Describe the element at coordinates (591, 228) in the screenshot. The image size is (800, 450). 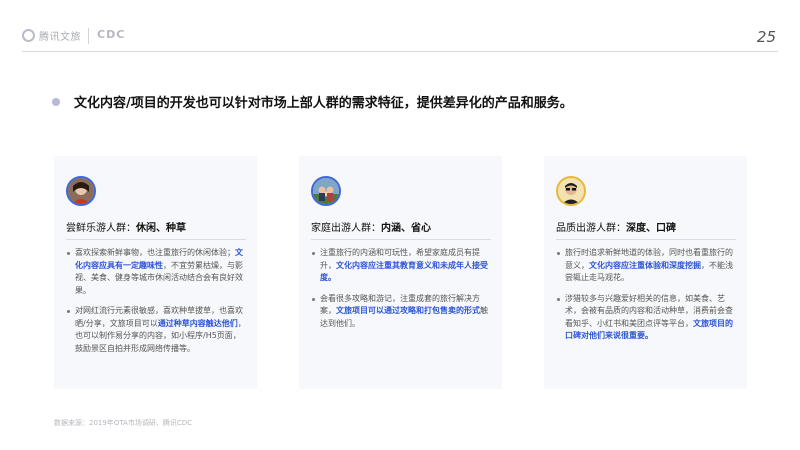
I see `card-title-prefix: 品质出游人群：` at that location.